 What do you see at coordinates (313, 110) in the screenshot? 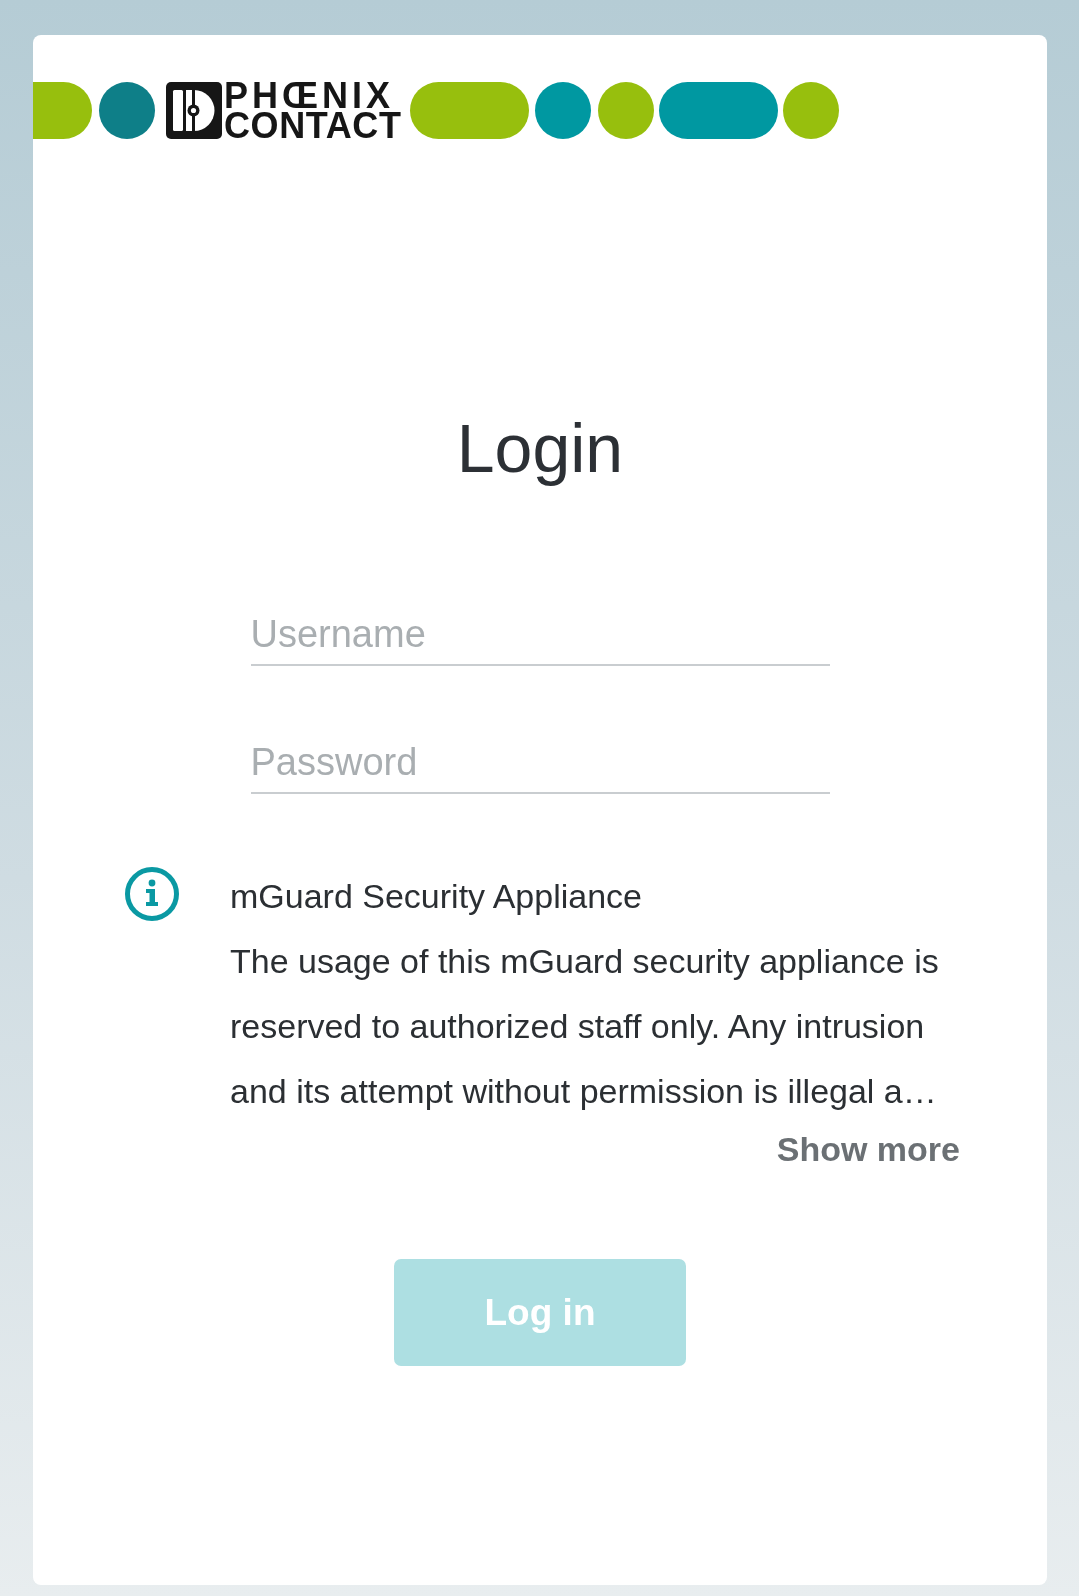
I see `brand-wordmark: PHŒNIX CONTACT` at bounding box center [313, 110].